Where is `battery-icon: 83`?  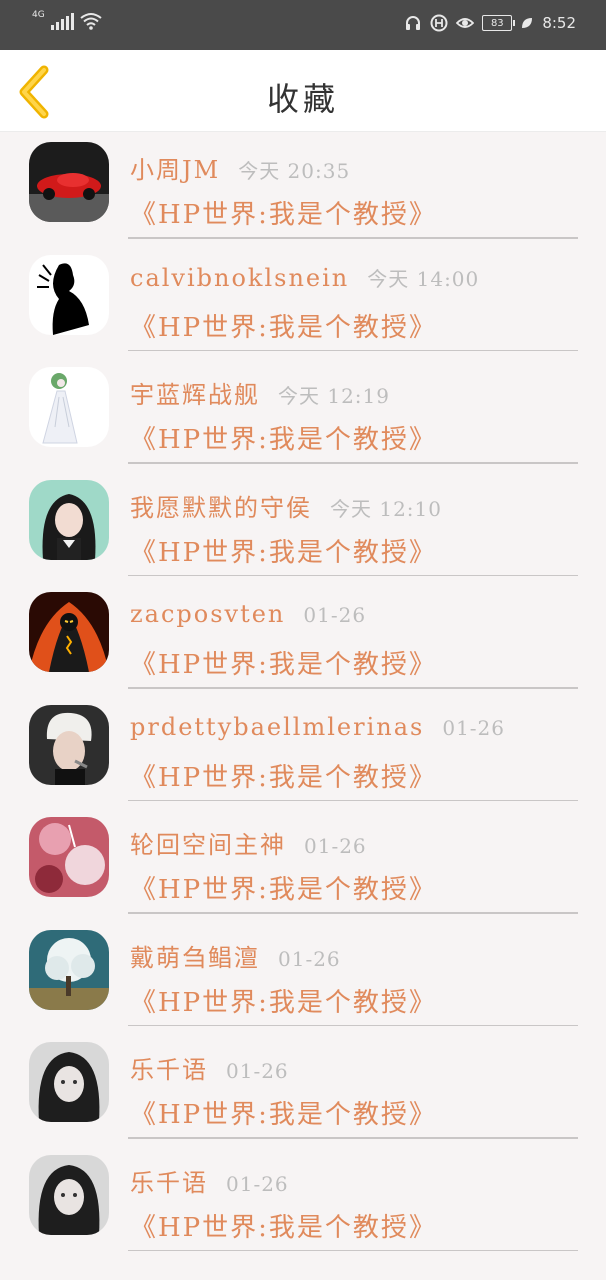
battery-icon: 83 is located at coordinates (499, 23).